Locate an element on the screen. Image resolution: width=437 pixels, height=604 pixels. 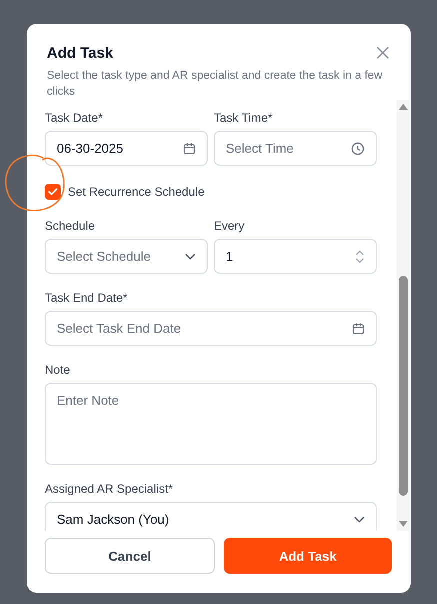
arrow-down-icon is located at coordinates (403, 524).